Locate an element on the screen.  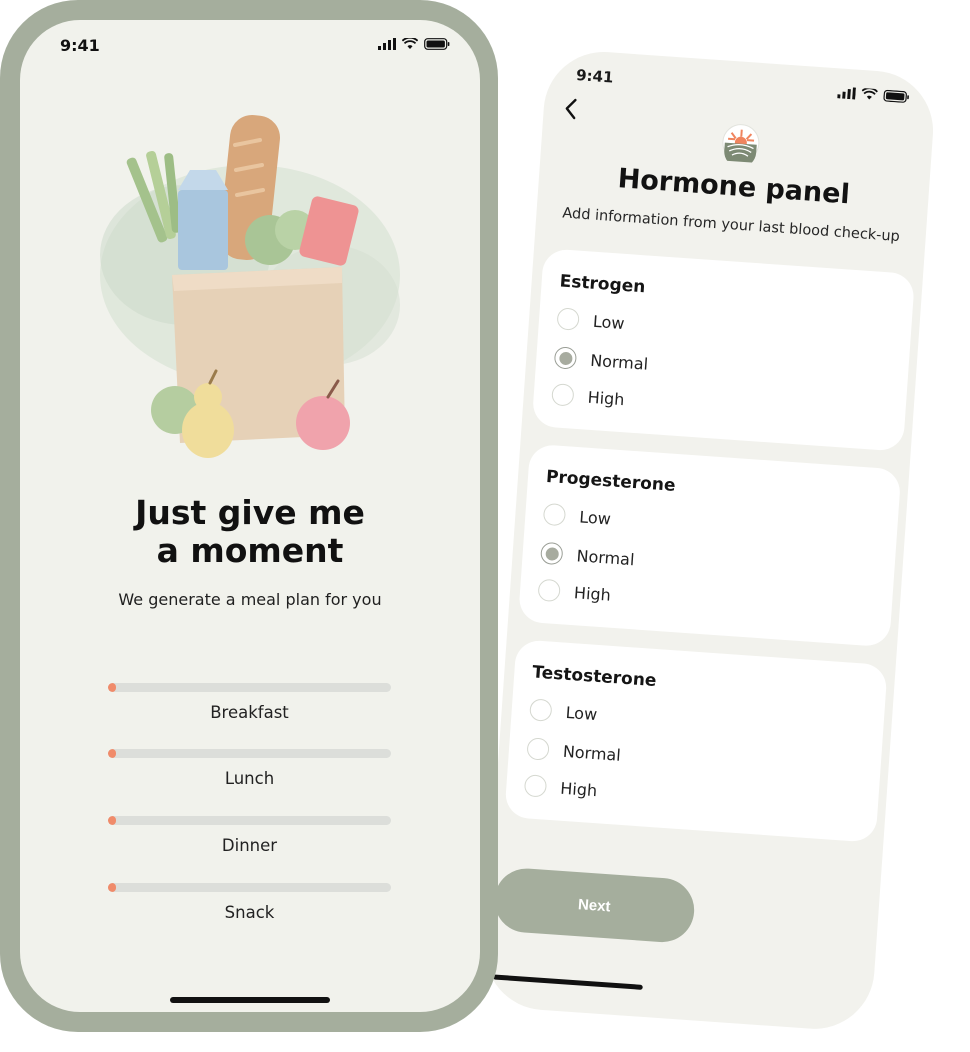
progress-label: Snack is located at coordinates (249, 912).